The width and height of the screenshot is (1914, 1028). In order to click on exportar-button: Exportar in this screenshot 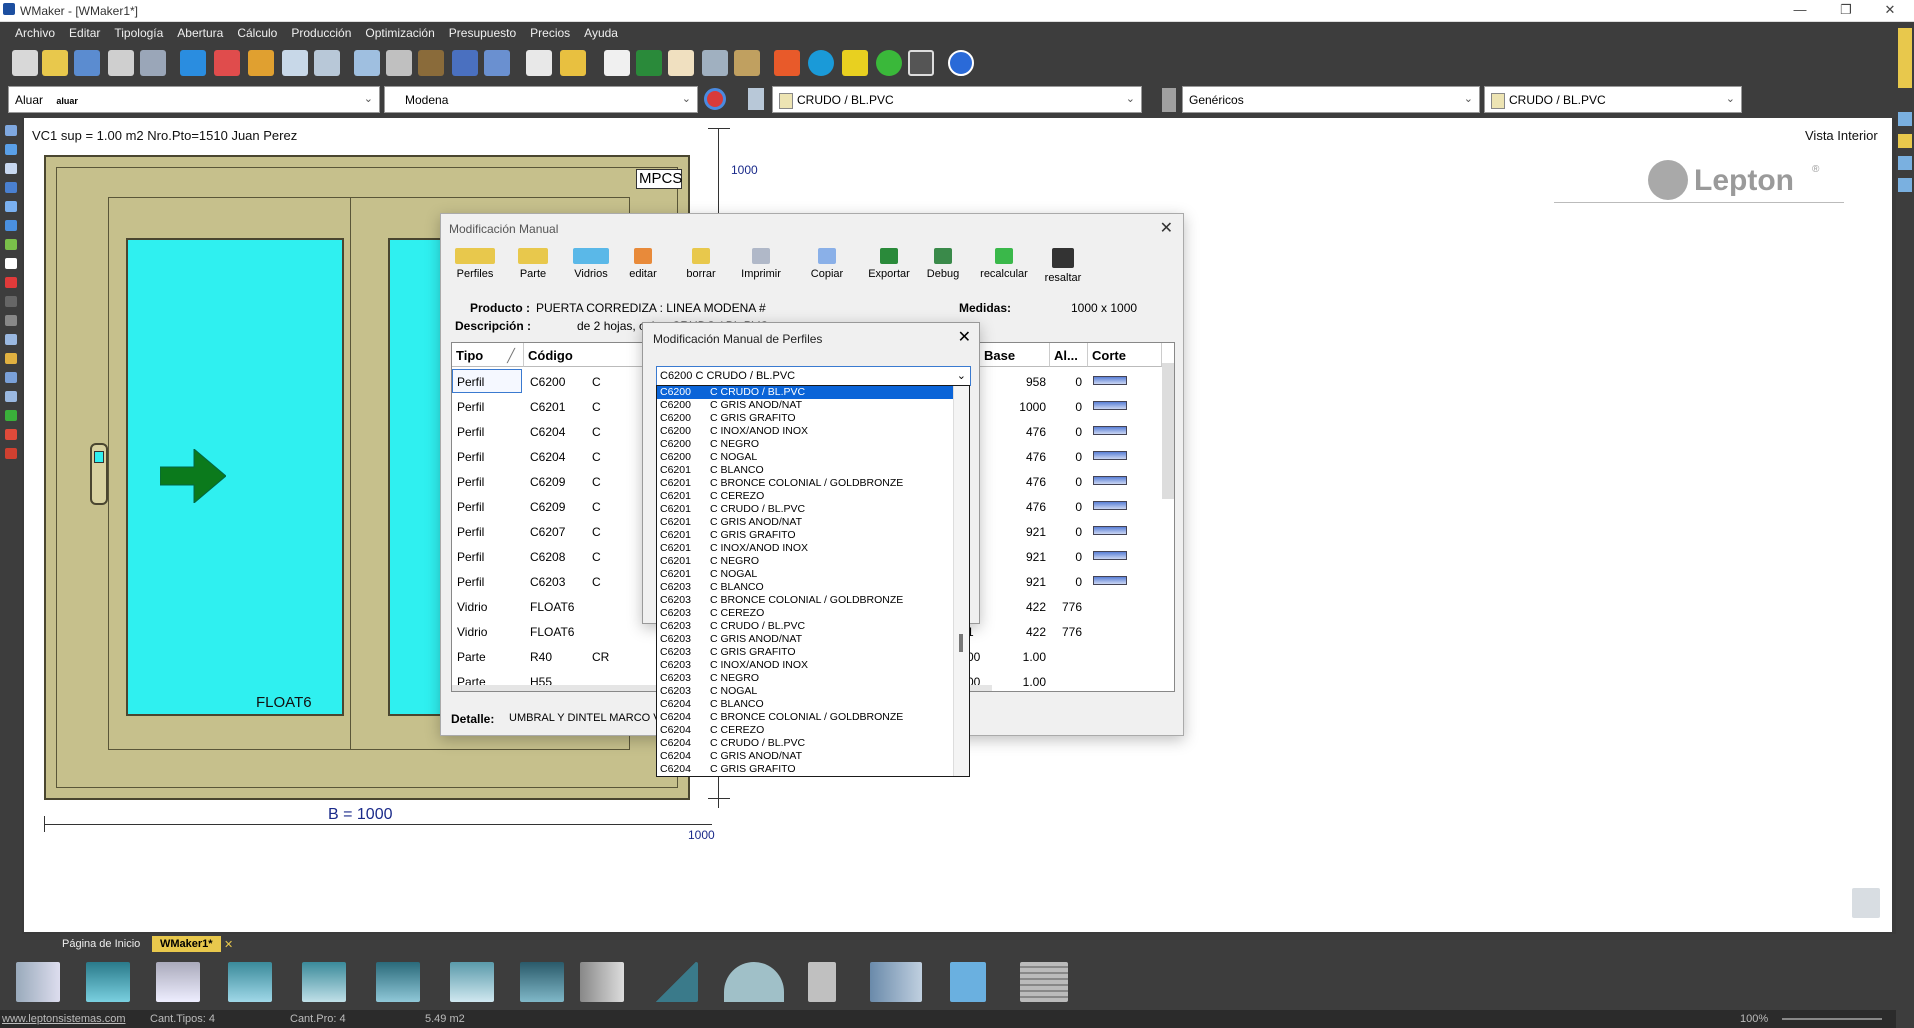, I will do `click(889, 264)`.